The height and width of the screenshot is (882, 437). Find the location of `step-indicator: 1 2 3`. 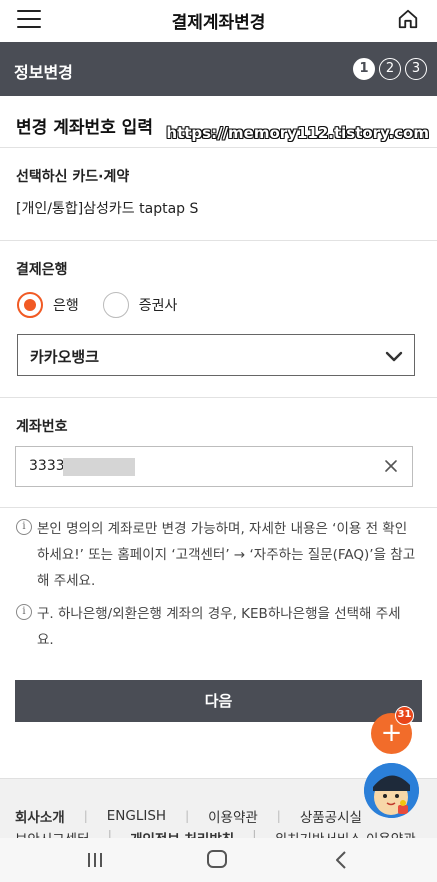

step-indicator: 1 2 3 is located at coordinates (390, 69).